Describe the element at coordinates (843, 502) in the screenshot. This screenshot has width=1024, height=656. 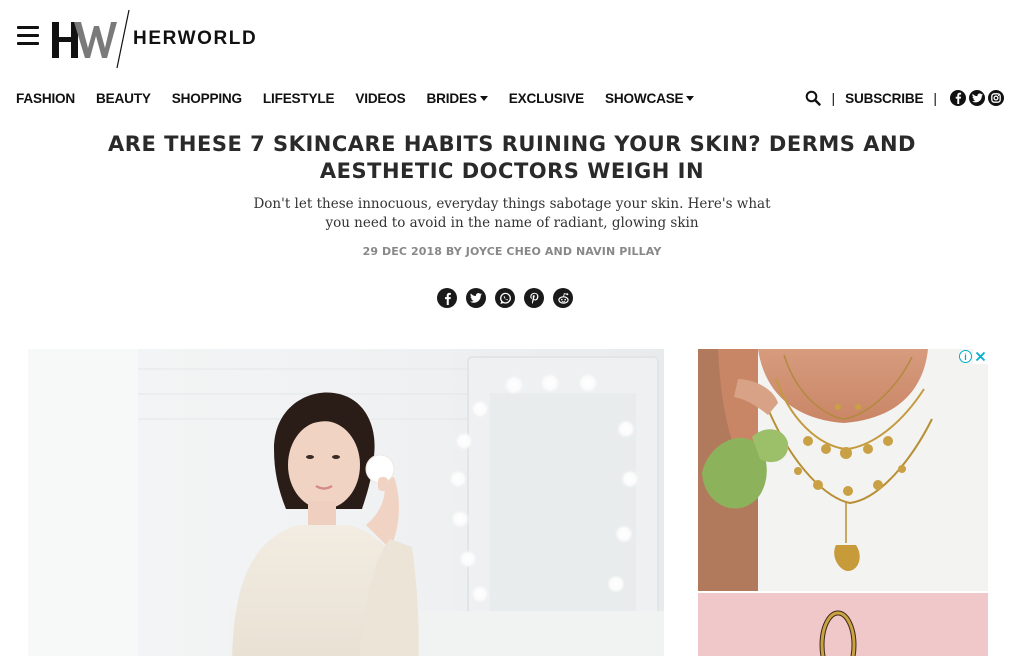
I see `advertisement: i` at that location.